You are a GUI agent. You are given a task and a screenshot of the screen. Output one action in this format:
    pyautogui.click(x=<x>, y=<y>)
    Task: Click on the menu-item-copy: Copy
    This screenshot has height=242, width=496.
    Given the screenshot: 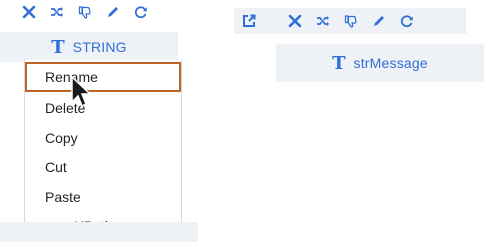 What is the action you would take?
    pyautogui.click(x=103, y=138)
    